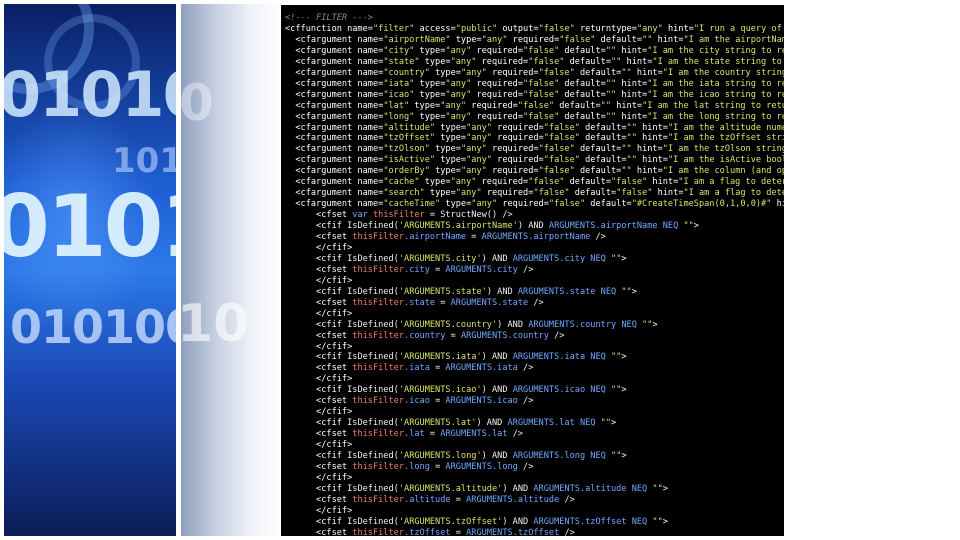 This screenshot has width=960, height=540. Describe the element at coordinates (440, 456) in the screenshot. I see `code-token: 'ARGUMENTS.long'` at that location.